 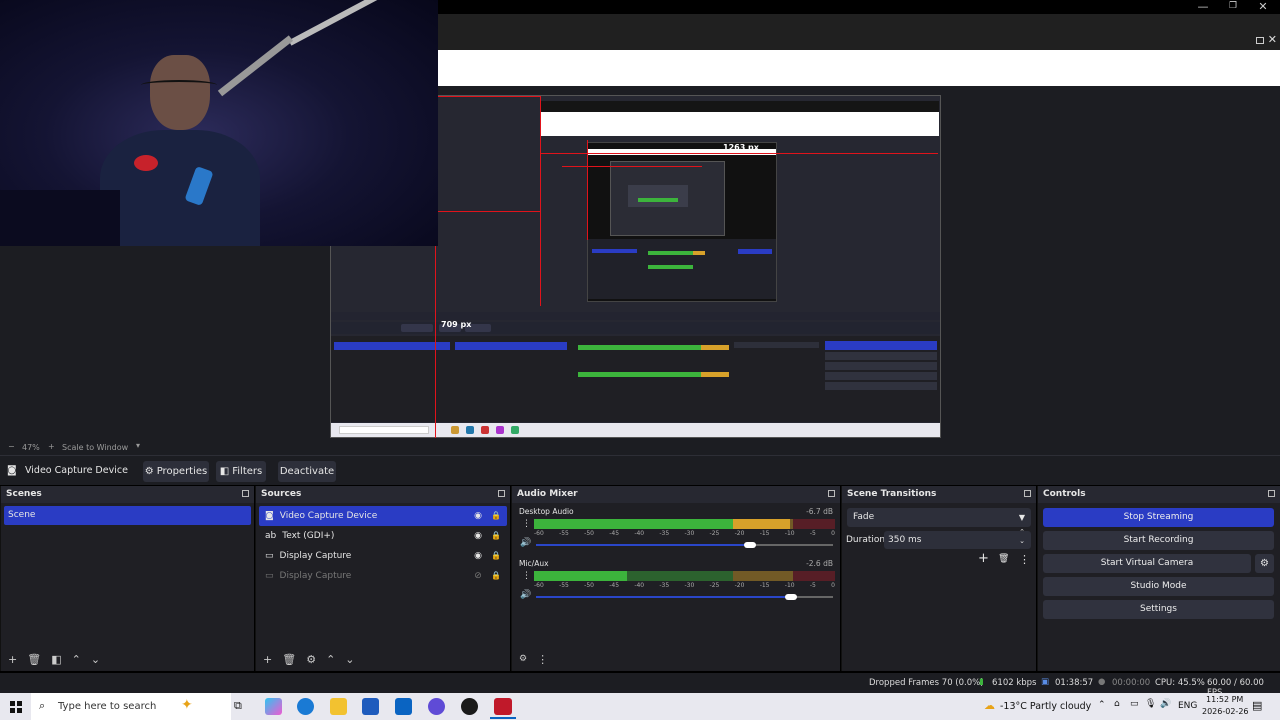 I want to click on scene-item: Scene, so click(x=127, y=515).